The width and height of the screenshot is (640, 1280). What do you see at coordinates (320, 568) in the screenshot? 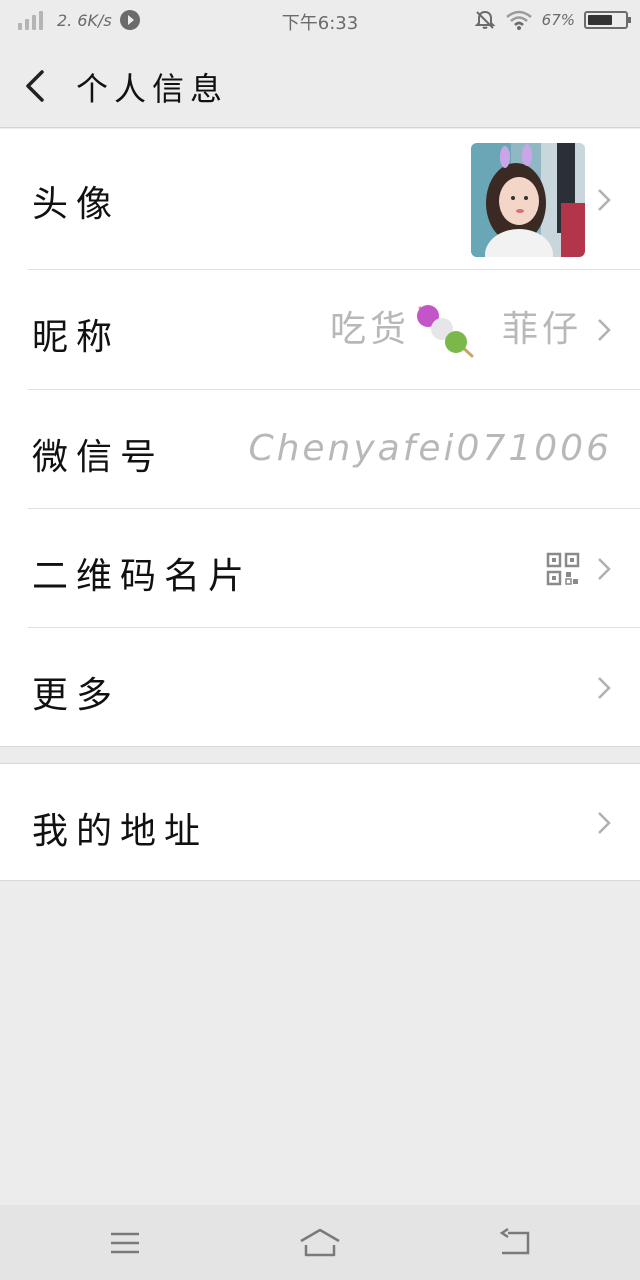
I see `row-qr-card: 二维码名片` at bounding box center [320, 568].